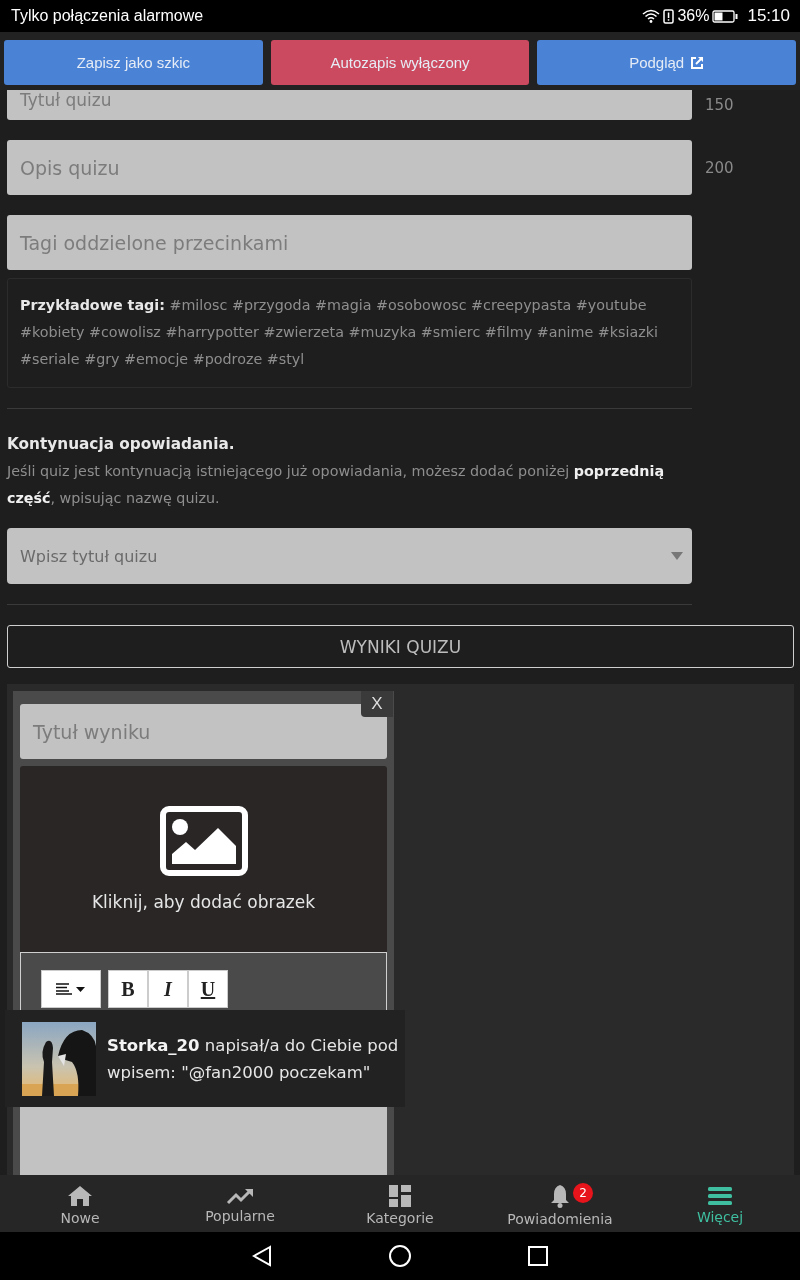 The height and width of the screenshot is (1280, 800). Describe the element at coordinates (203, 902) in the screenshot. I see `image-prompt: Kliknij, aby dodać obrazek` at that location.